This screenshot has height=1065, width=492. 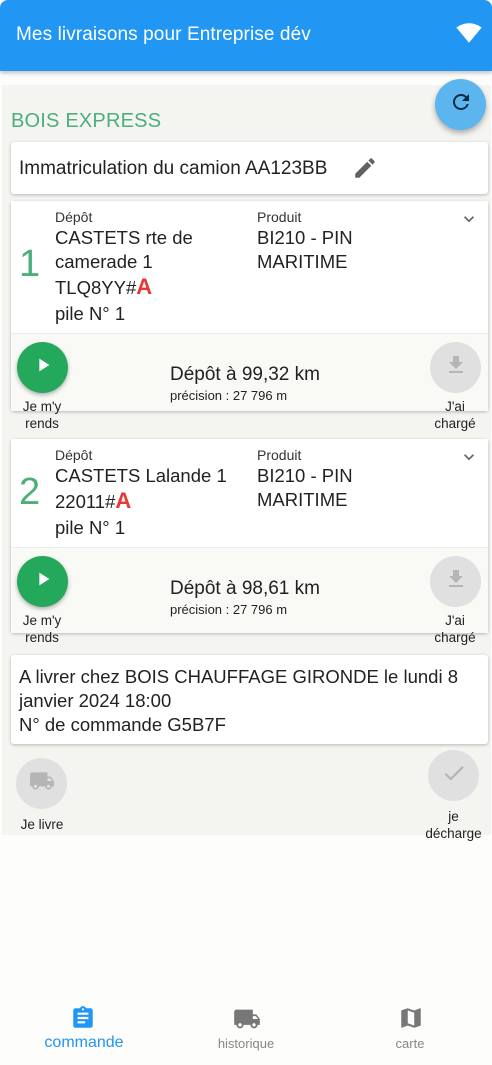 I want to click on app-title: Mes livraisons pour Entreprise dév, so click(x=163, y=34).